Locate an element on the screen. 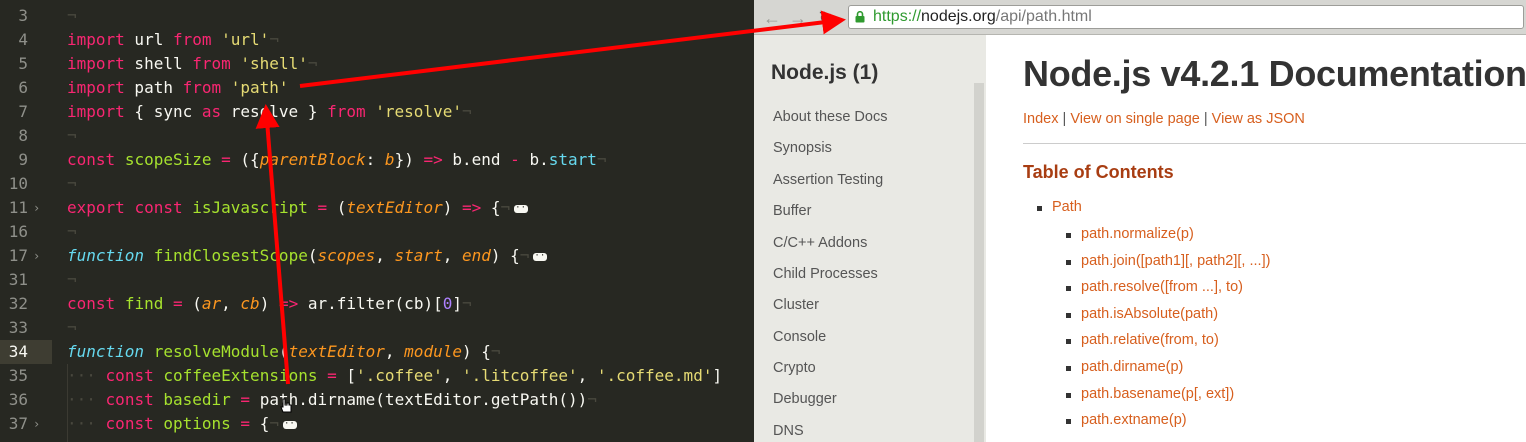 Image resolution: width=1526 pixels, height=442 pixels. bullet-icon is located at coordinates (1068, 421).